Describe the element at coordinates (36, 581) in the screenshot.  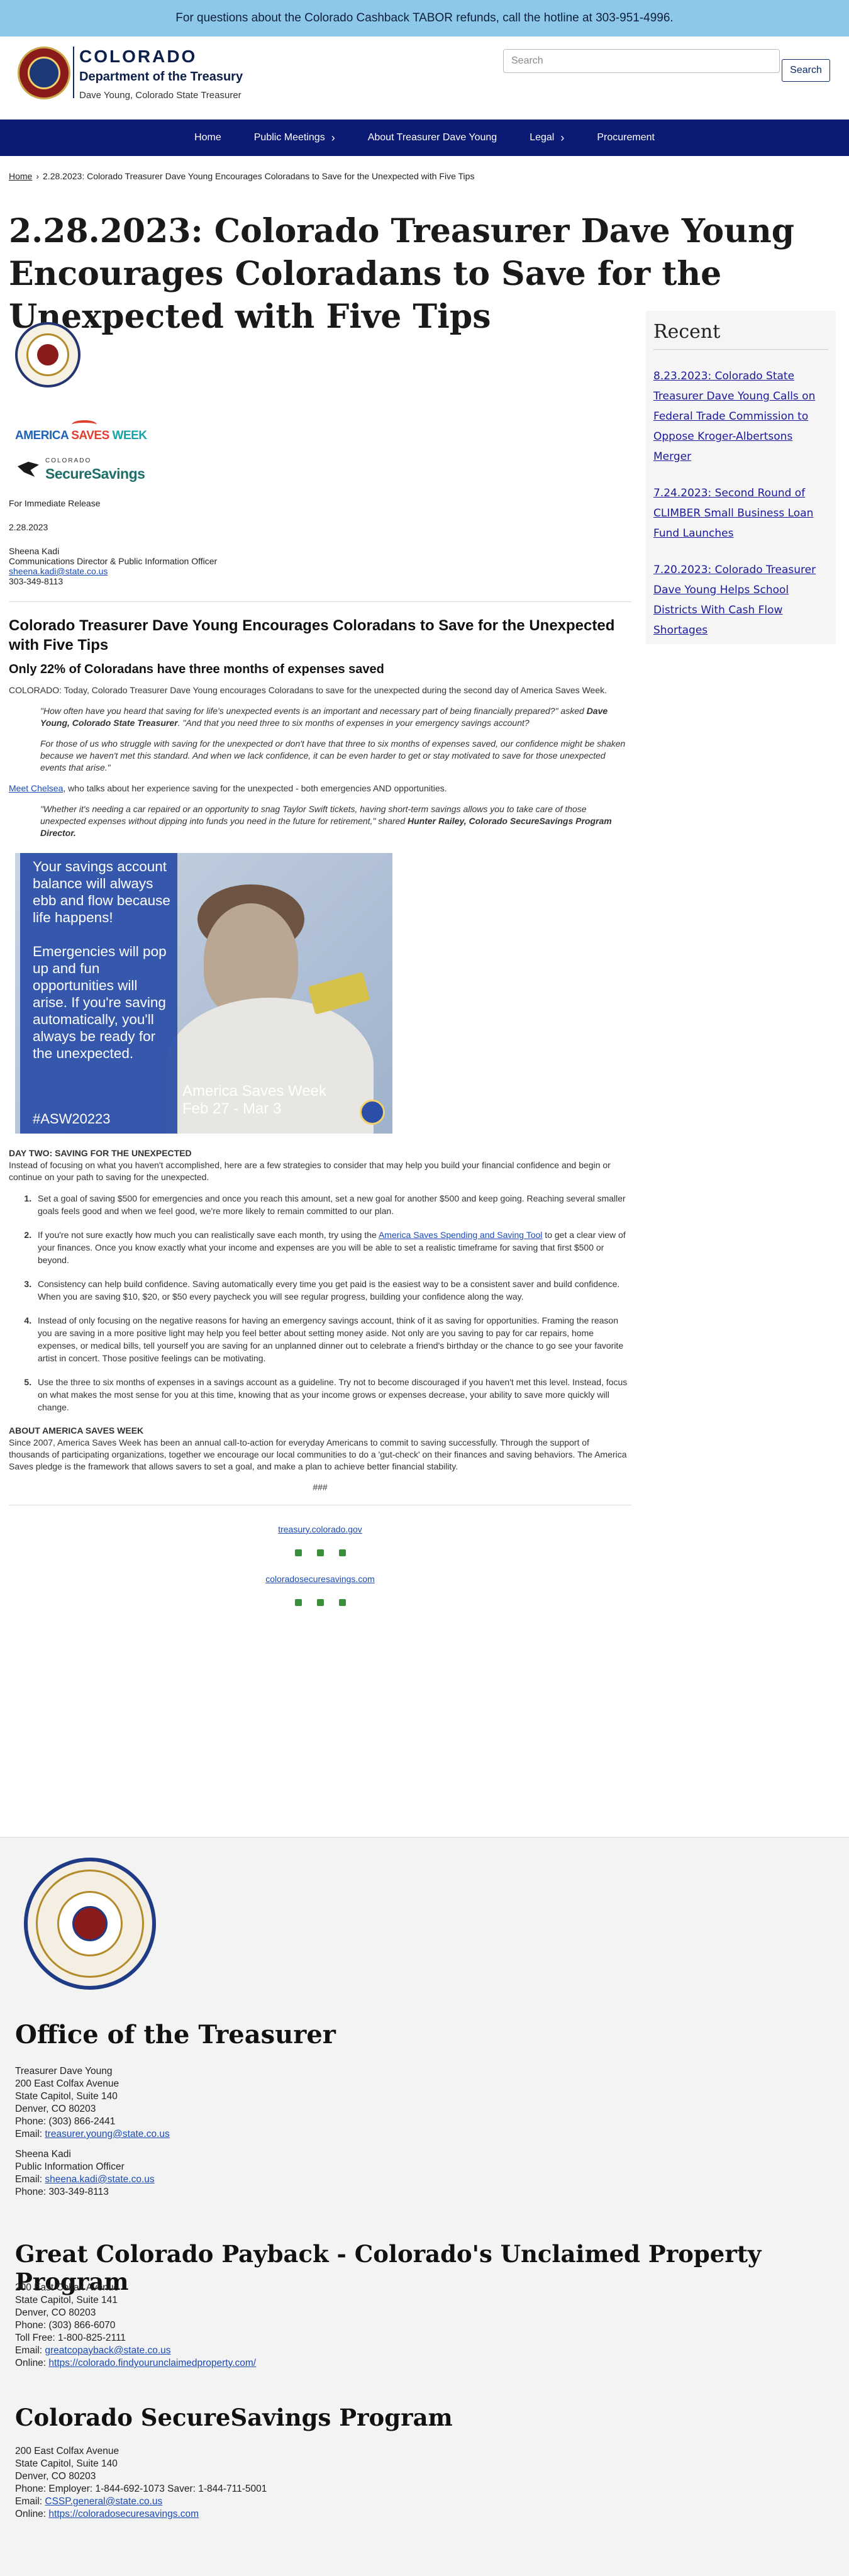
I see `contact-phone: 303-349-8113` at that location.